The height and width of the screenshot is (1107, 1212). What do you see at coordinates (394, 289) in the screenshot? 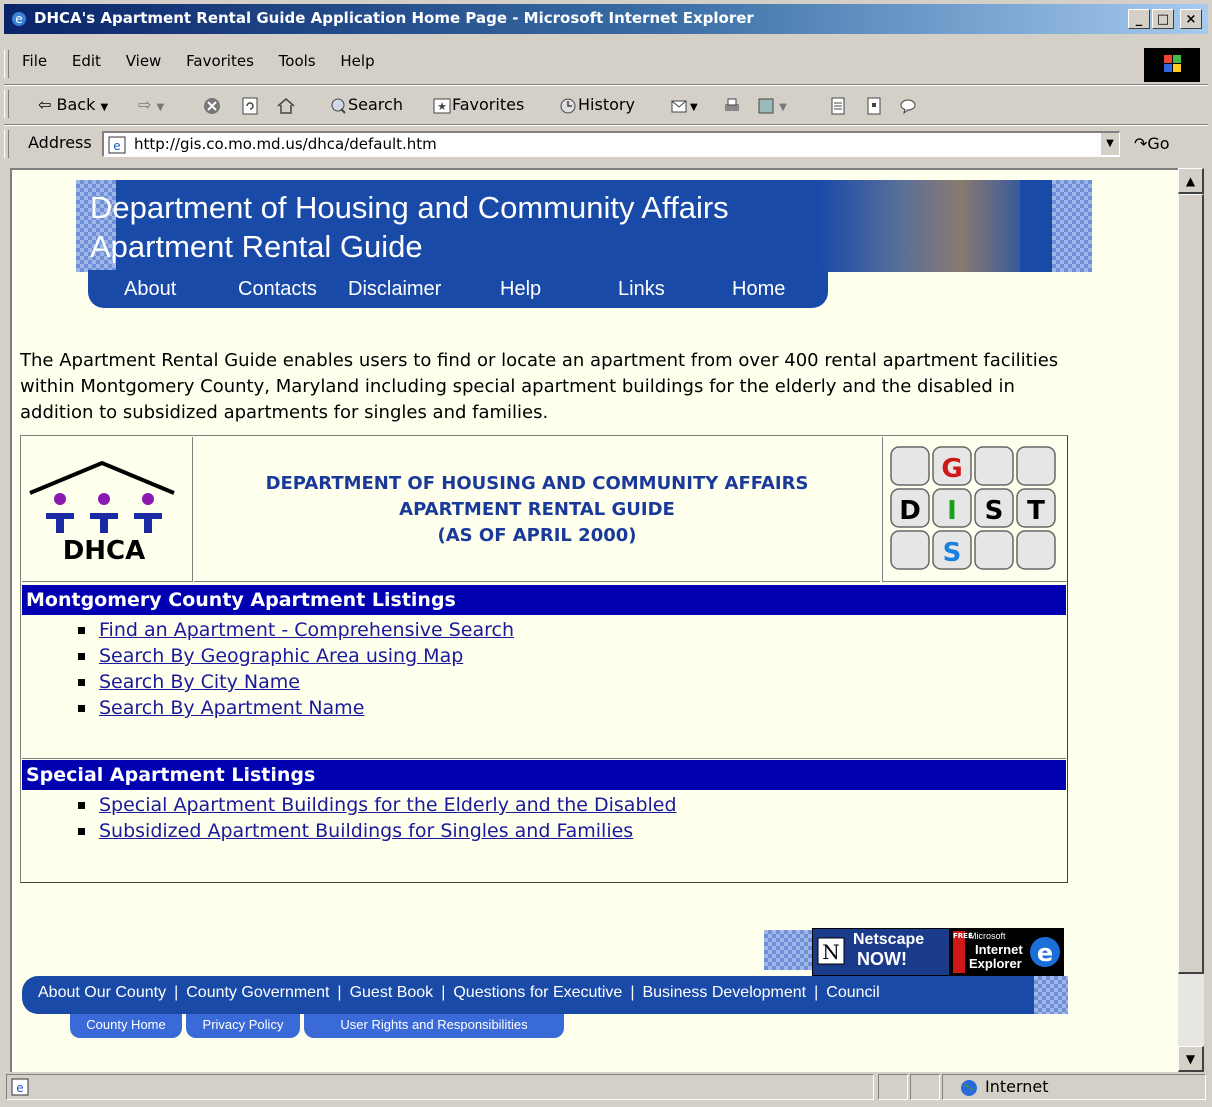
I see `nav-disclaimer: Disclaimer` at bounding box center [394, 289].